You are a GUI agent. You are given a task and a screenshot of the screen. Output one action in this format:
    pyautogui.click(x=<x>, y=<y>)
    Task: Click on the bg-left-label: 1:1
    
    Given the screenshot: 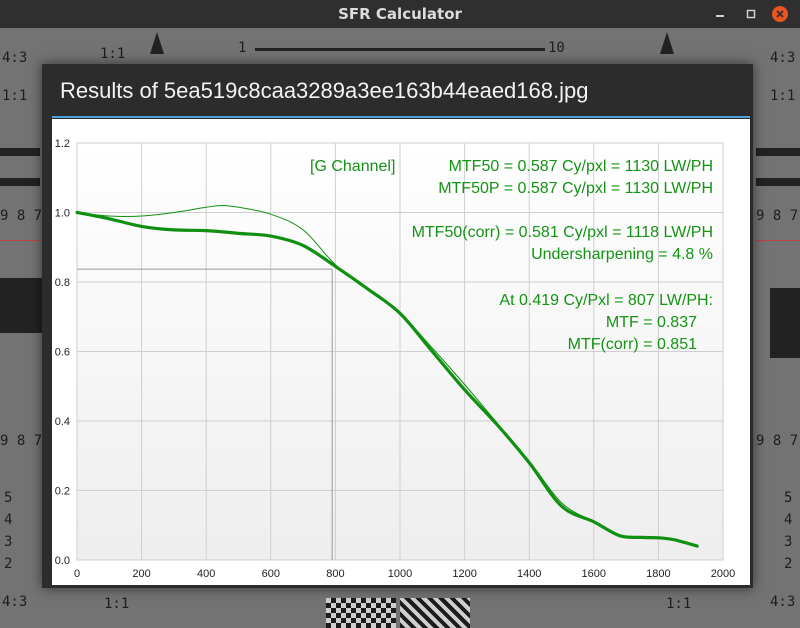 What is the action you would take?
    pyautogui.click(x=15, y=96)
    